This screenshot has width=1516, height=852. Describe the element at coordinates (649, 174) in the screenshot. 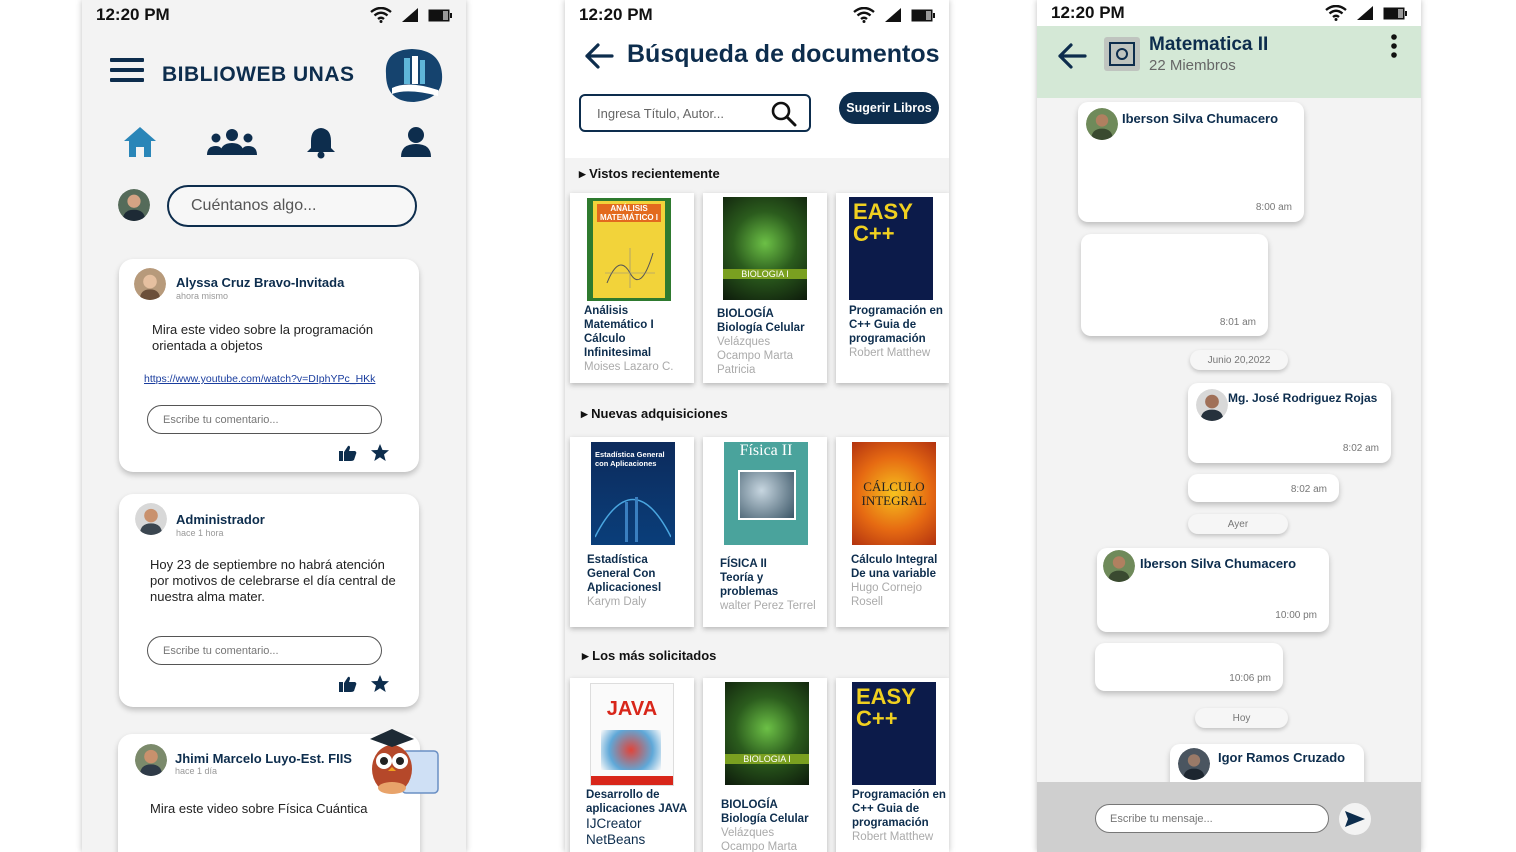

I see `section-title: ▸ Vistos recientemente` at that location.